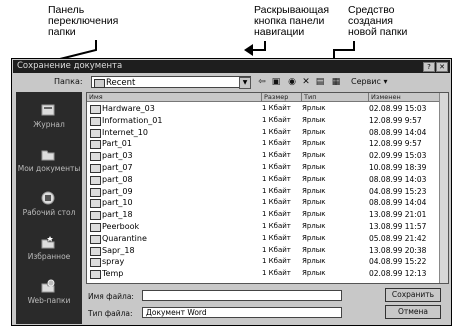  I want to click on help-button: ?, so click(429, 67).